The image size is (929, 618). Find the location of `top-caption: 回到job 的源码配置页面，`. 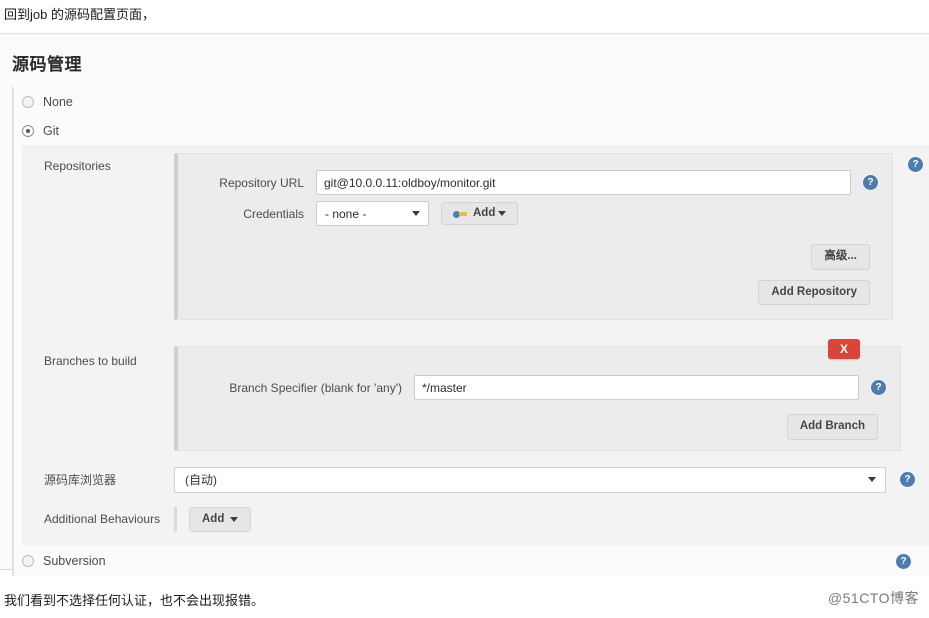

top-caption: 回到job 的源码配置页面， is located at coordinates (79, 14).